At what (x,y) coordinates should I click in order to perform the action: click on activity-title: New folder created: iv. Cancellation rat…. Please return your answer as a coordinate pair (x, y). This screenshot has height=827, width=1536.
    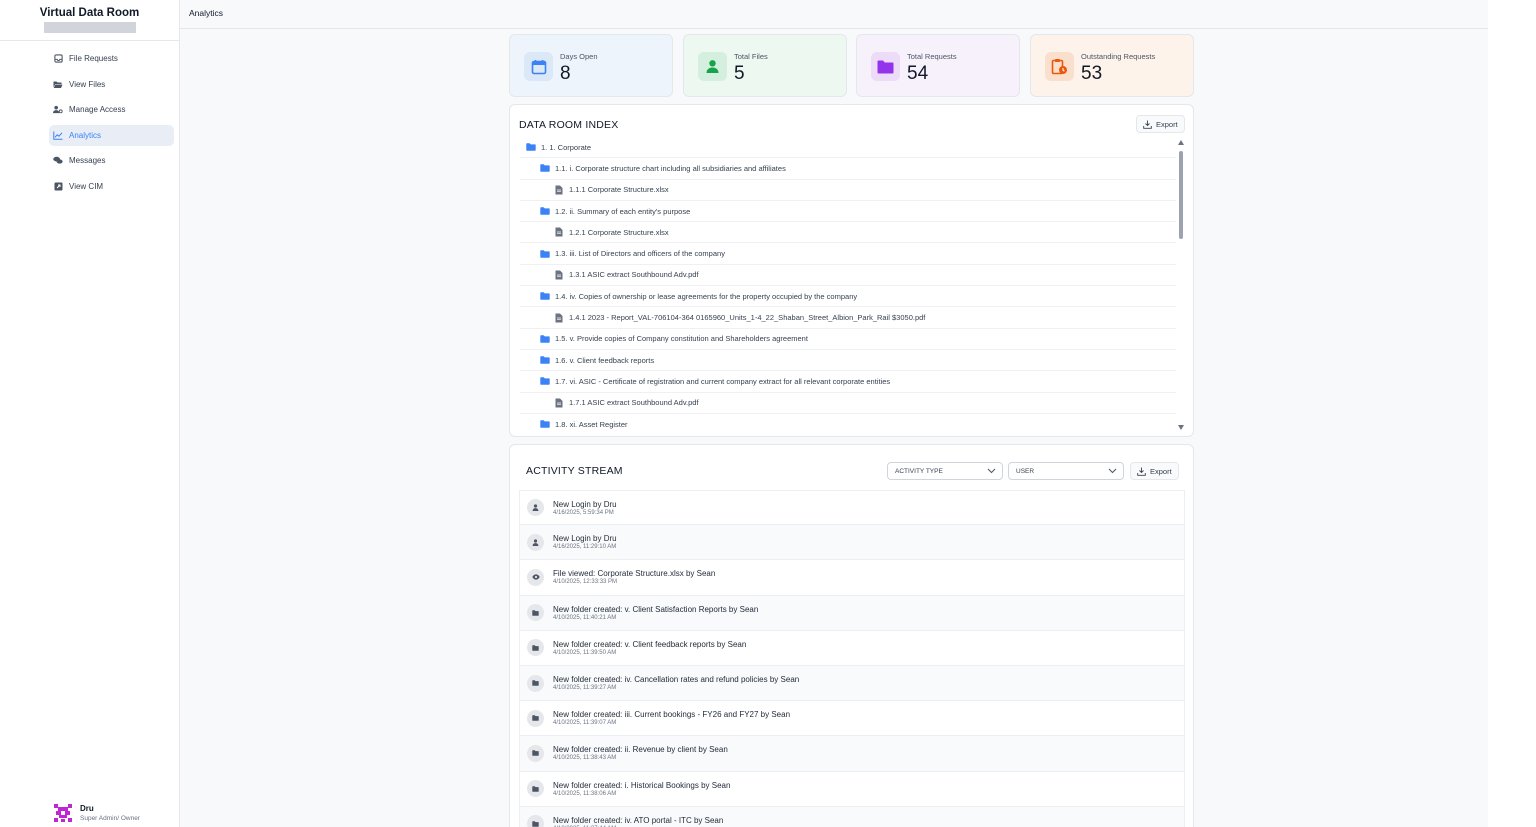
    Looking at the image, I should click on (676, 680).